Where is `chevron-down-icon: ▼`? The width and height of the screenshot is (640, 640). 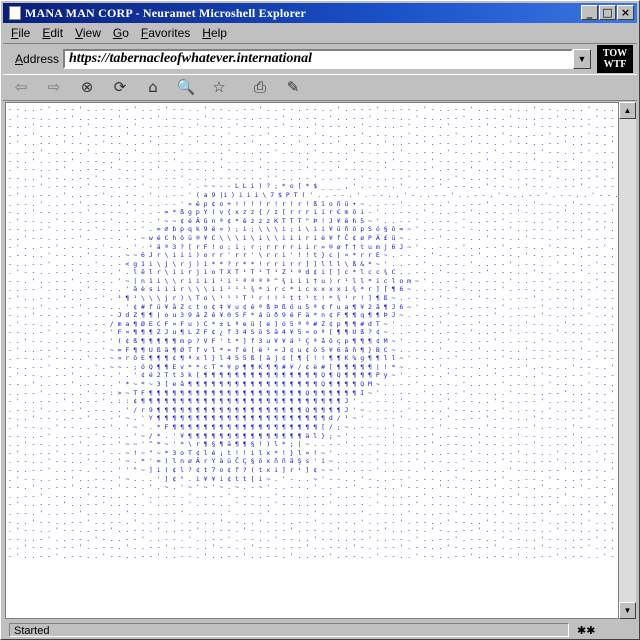 chevron-down-icon: ▼ is located at coordinates (582, 59).